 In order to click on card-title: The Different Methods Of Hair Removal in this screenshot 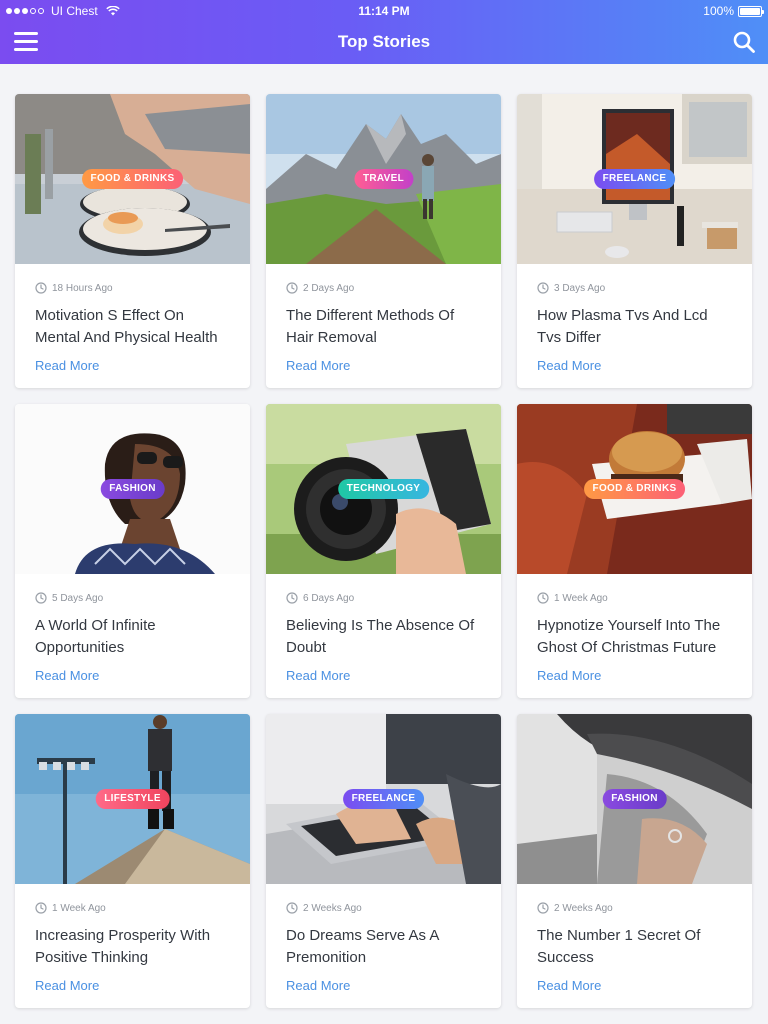, I will do `click(383, 327)`.